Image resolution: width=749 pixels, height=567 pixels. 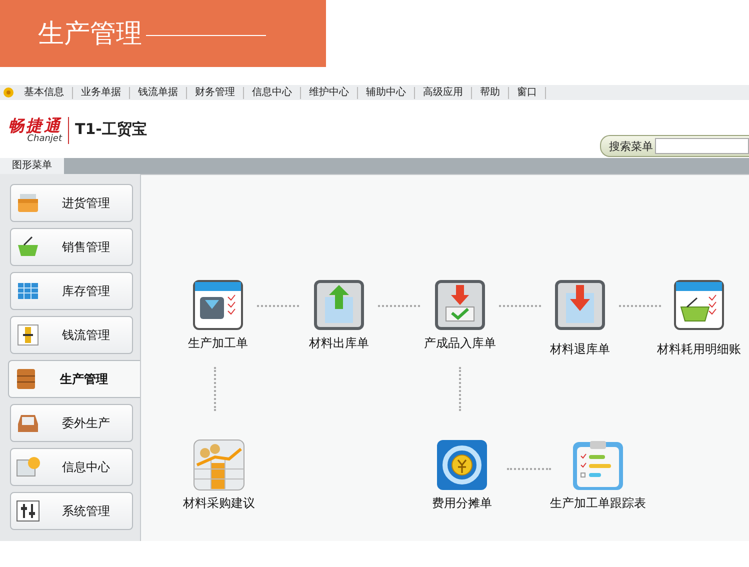 What do you see at coordinates (631, 146) in the screenshot?
I see `search-label: 搜索菜单` at bounding box center [631, 146].